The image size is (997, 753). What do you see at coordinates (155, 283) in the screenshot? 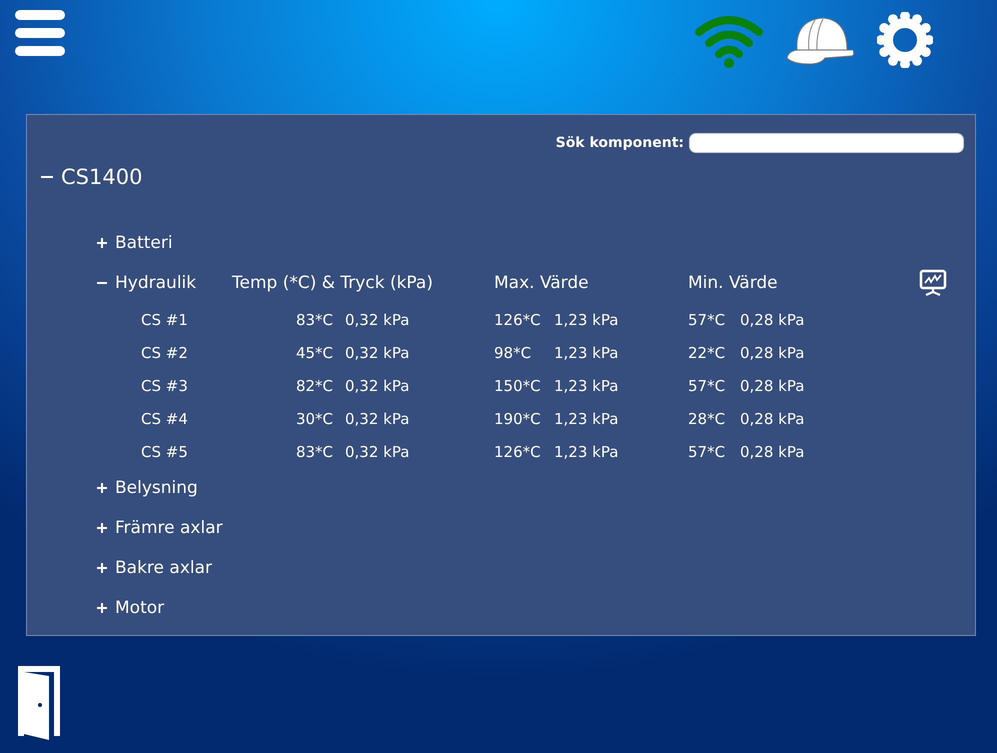
I see `tree-item-label: Hydraulik` at bounding box center [155, 283].